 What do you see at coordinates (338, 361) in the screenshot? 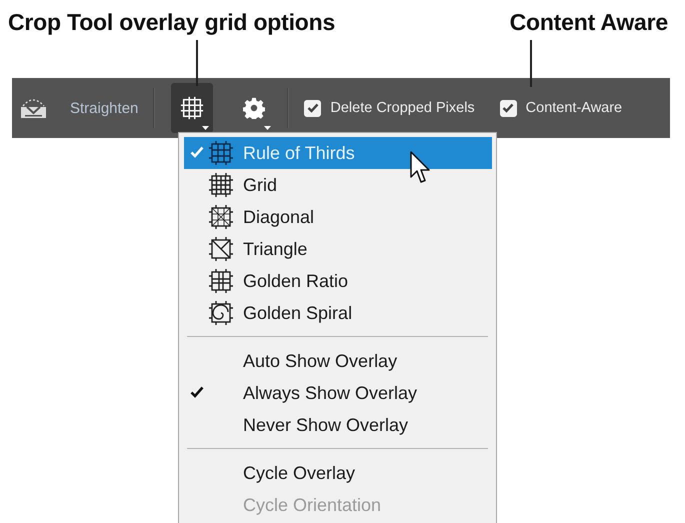
I see `menu-item: Auto Show Overlay` at bounding box center [338, 361].